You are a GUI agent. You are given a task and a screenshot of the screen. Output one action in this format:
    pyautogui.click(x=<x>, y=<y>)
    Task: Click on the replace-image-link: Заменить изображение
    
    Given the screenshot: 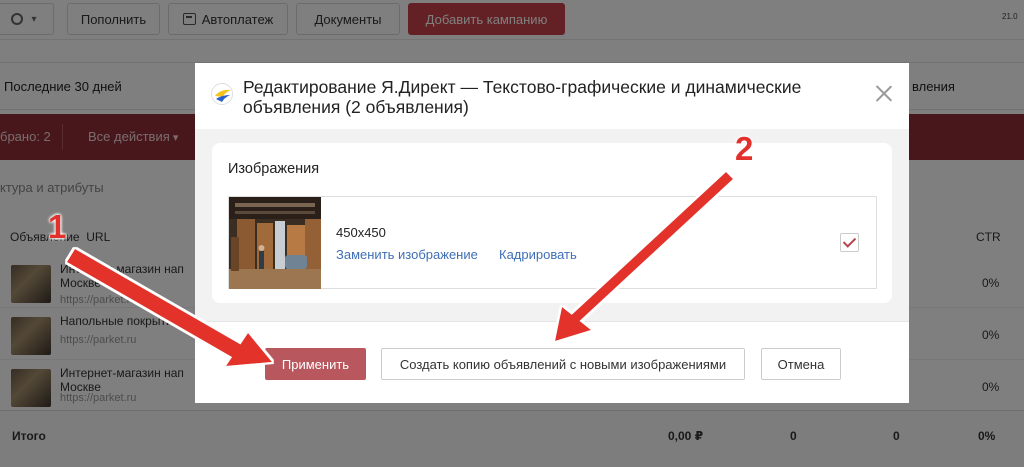 What is the action you would take?
    pyautogui.click(x=407, y=254)
    